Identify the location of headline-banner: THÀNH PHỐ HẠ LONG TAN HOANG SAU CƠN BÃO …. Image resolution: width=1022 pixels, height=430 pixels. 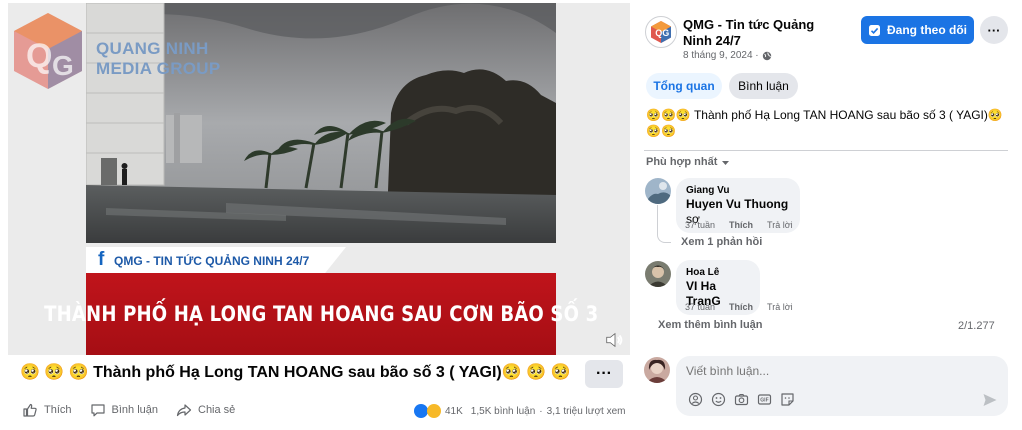
(321, 314).